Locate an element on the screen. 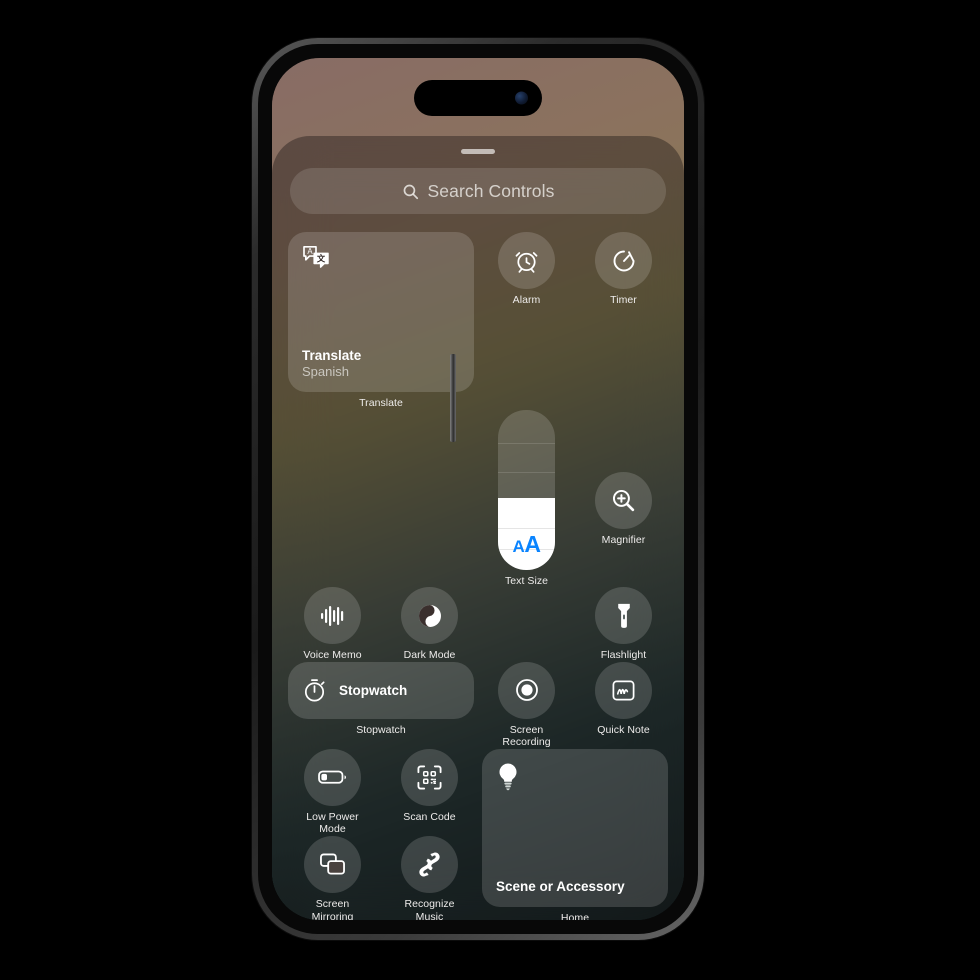 The image size is (980, 980). panel-grabber-handle is located at coordinates (478, 151).